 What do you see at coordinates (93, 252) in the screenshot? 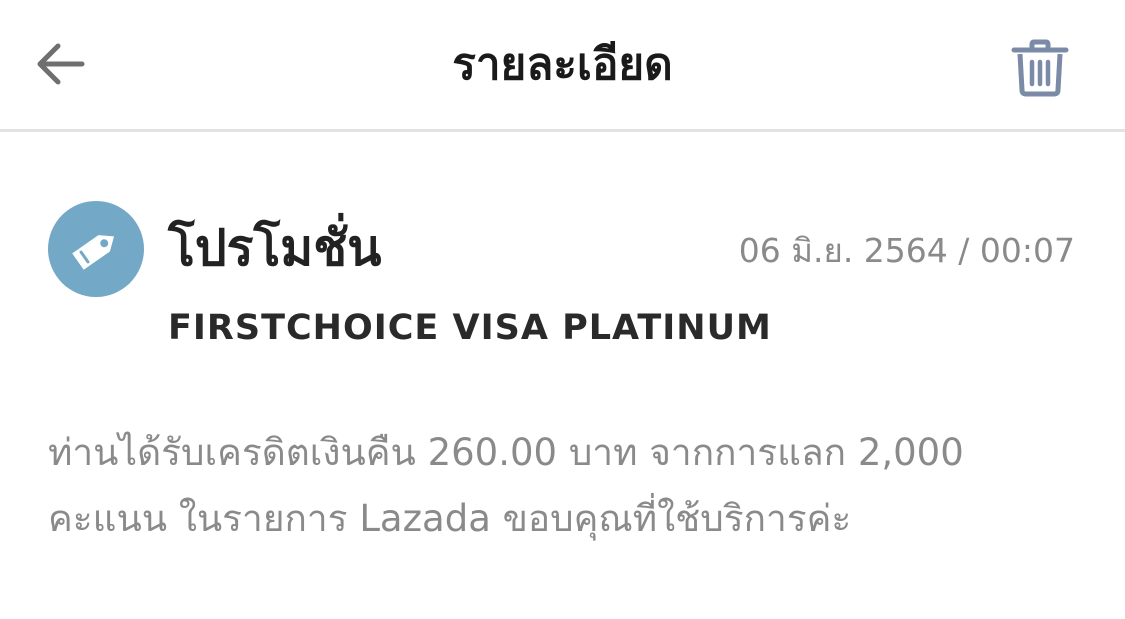
I see `price-tag-icon` at bounding box center [93, 252].